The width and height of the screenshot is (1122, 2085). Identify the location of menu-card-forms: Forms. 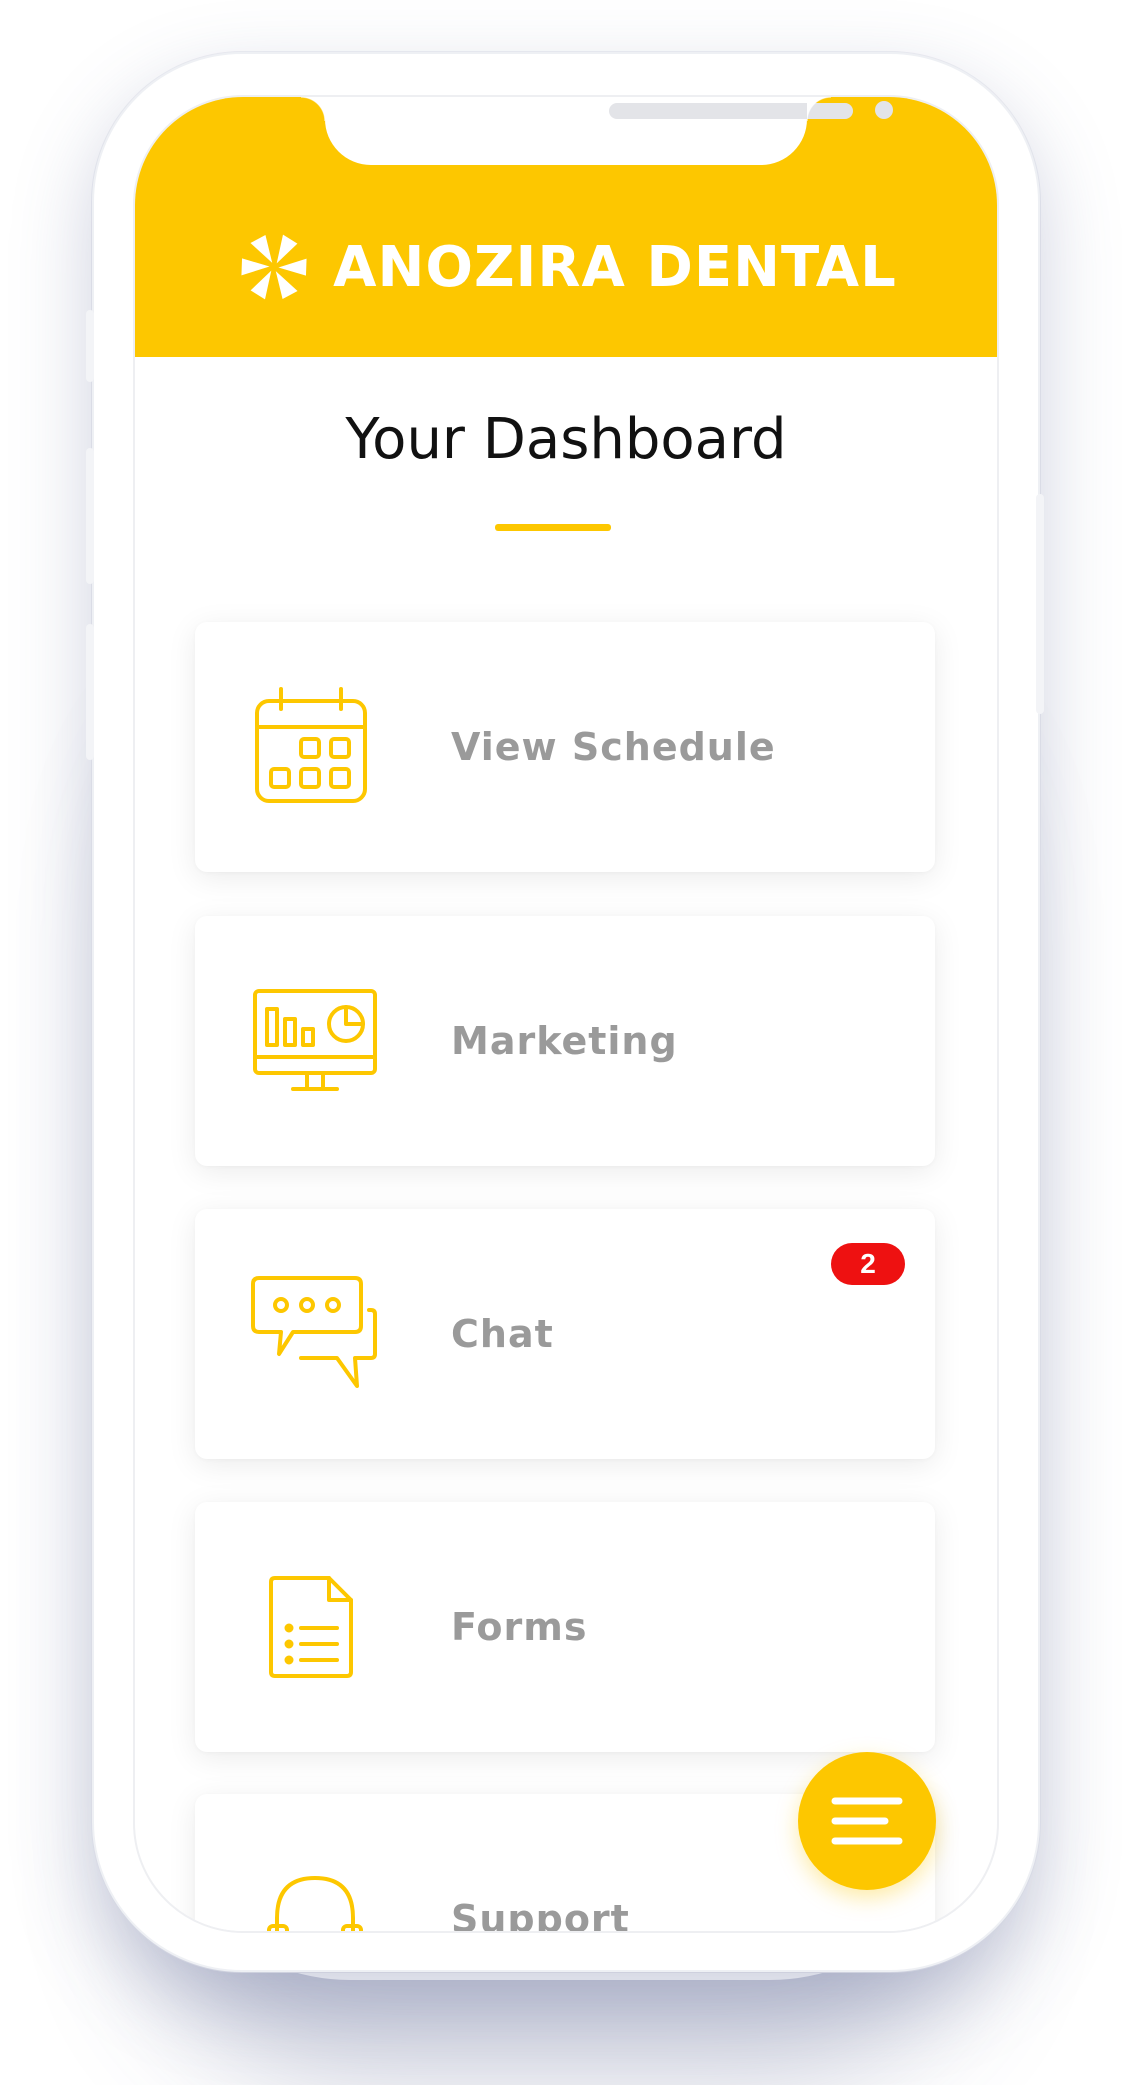
(565, 1627).